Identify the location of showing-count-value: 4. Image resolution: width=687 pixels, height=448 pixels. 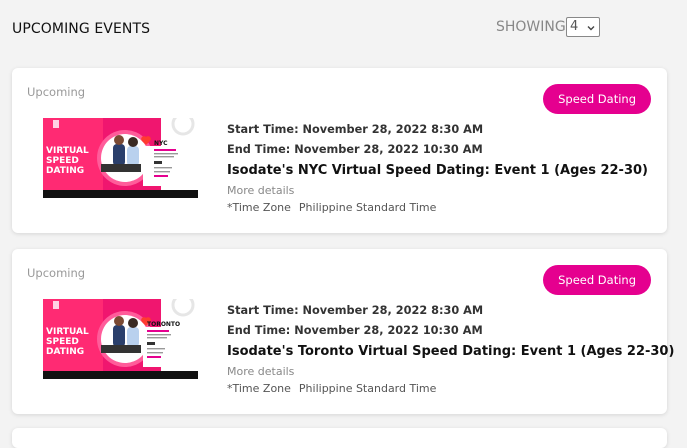
(574, 26).